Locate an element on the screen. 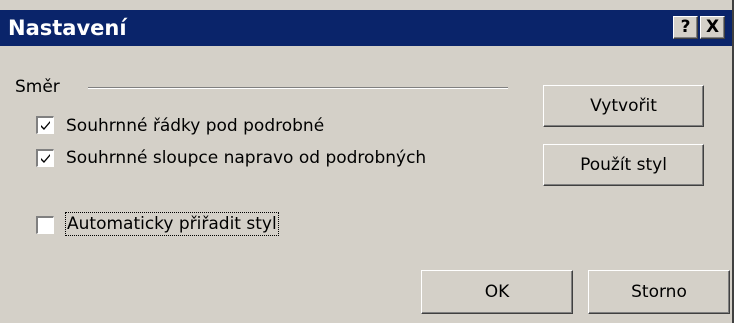 The width and height of the screenshot is (742, 323). create-button-label: Vytvořit is located at coordinates (623, 106).